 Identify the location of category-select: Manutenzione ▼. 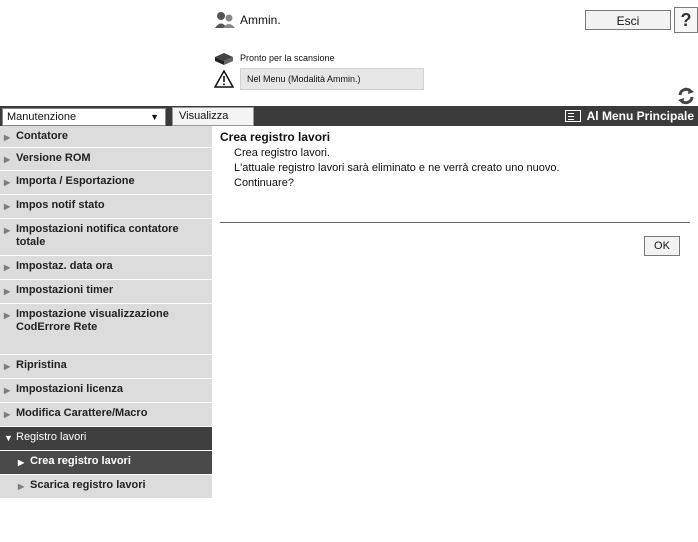
(84, 117).